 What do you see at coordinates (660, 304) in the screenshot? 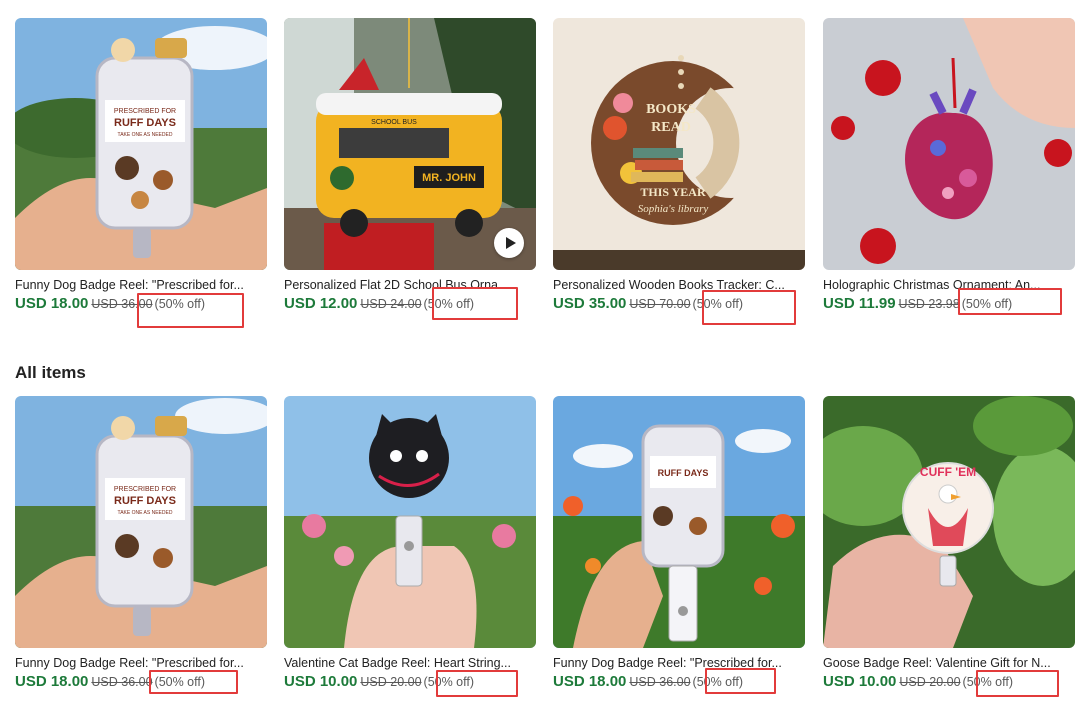
I see `original-price: USD 70.00` at bounding box center [660, 304].